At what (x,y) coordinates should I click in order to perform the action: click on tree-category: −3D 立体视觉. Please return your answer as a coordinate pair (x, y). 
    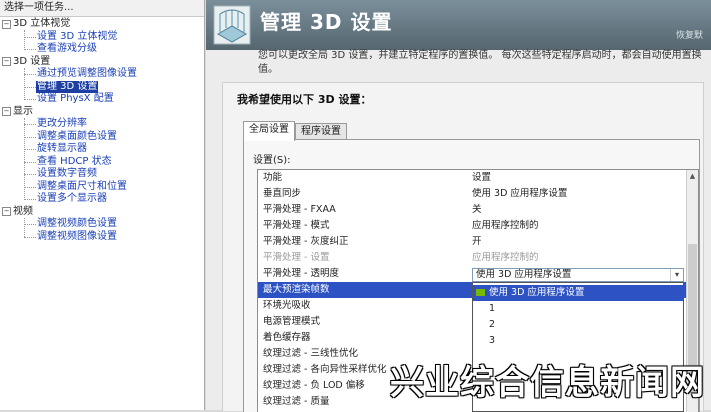
    Looking at the image, I should click on (35, 24).